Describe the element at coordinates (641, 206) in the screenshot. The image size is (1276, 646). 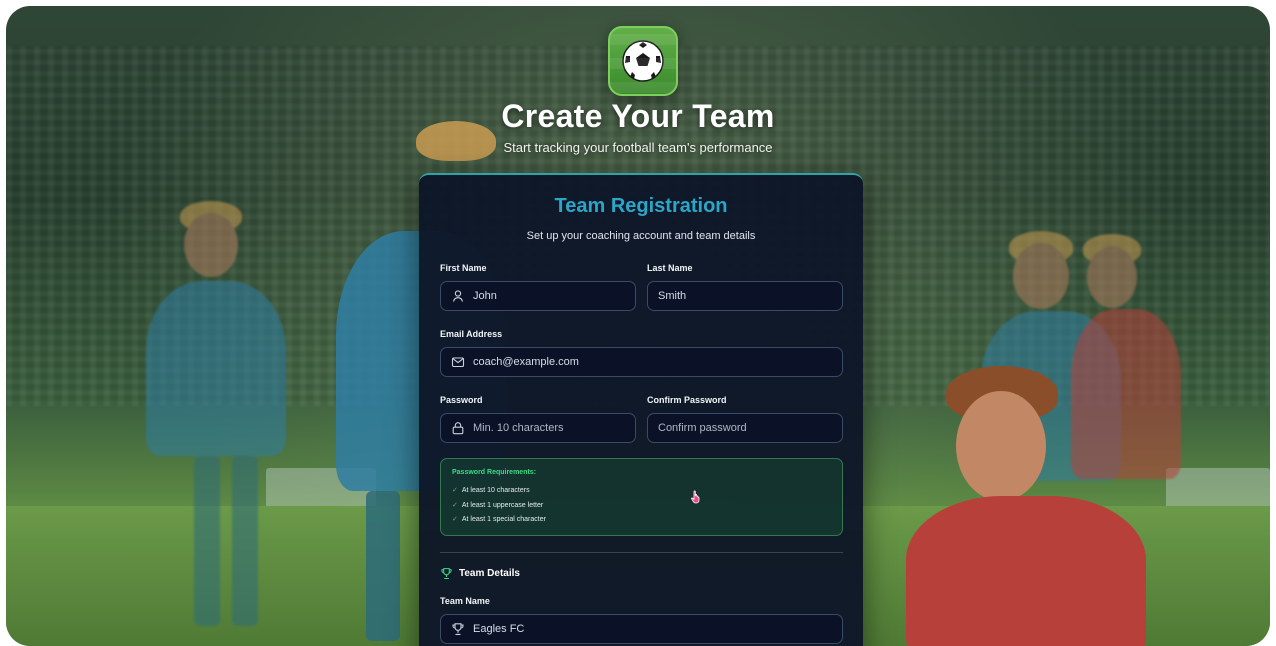
I see `card-title: Team Registration` at that location.